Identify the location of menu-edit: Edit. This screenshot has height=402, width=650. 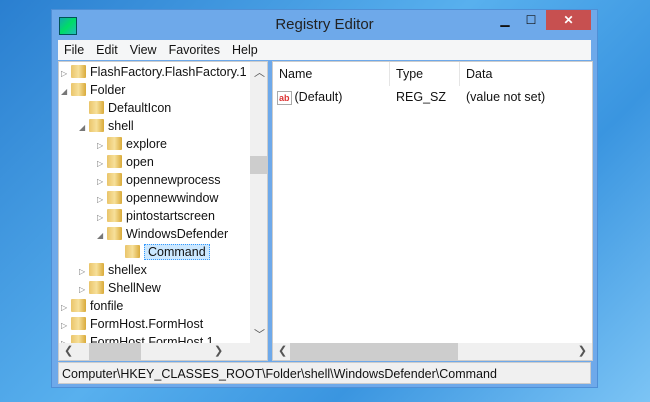
(107, 50).